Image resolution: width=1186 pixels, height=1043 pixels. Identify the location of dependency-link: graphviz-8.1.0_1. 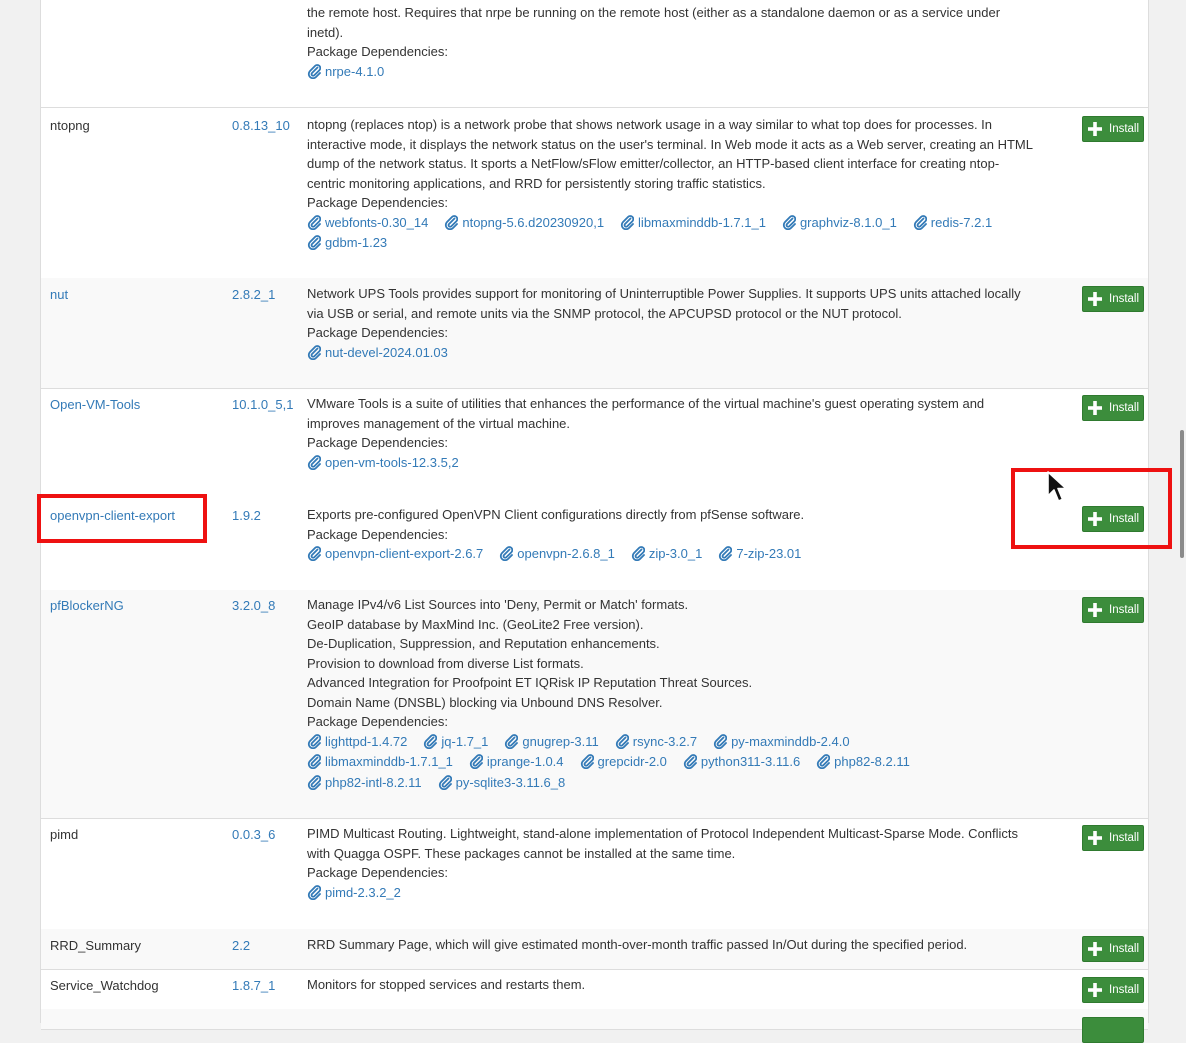
(839, 222).